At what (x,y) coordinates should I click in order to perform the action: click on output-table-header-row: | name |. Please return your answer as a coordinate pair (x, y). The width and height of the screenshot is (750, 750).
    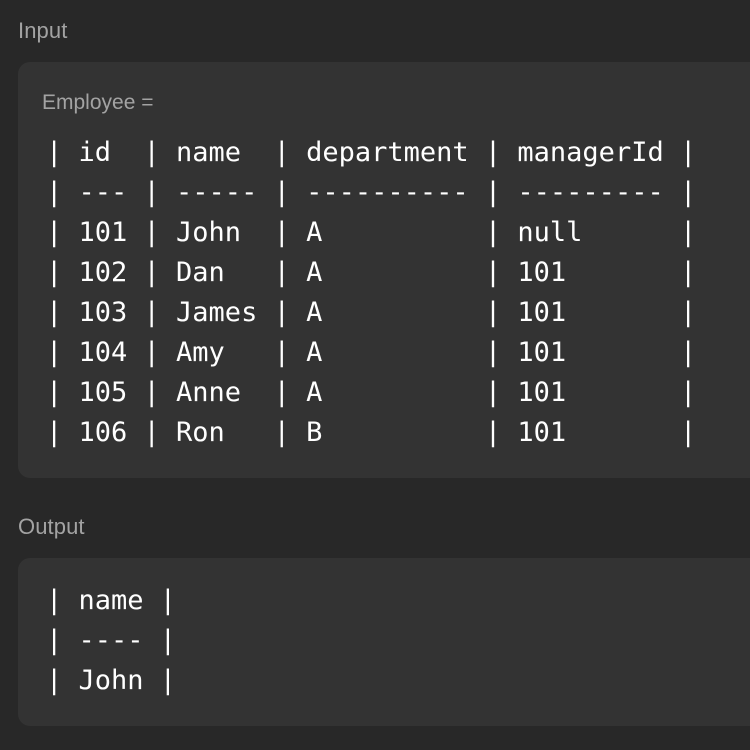
    Looking at the image, I should click on (111, 600).